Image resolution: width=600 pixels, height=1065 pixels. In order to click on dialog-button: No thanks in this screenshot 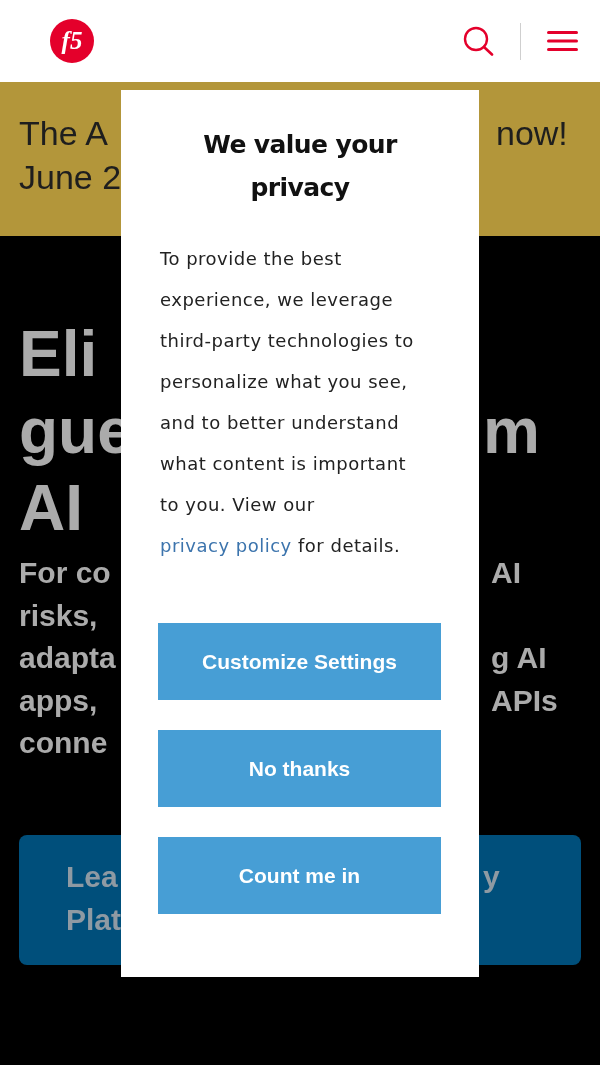, I will do `click(299, 768)`.